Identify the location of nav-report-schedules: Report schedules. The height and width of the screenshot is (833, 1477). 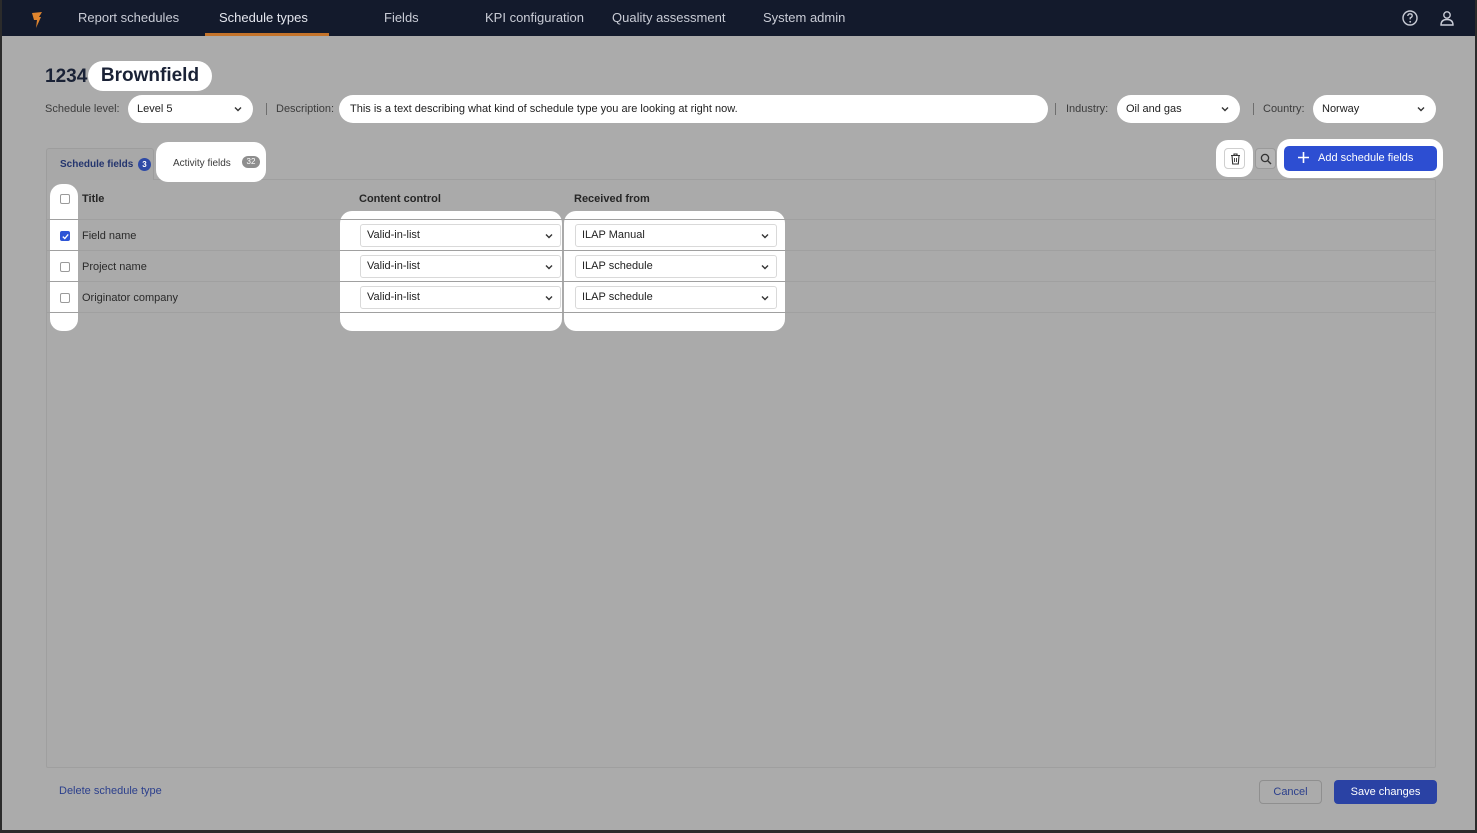
(128, 17).